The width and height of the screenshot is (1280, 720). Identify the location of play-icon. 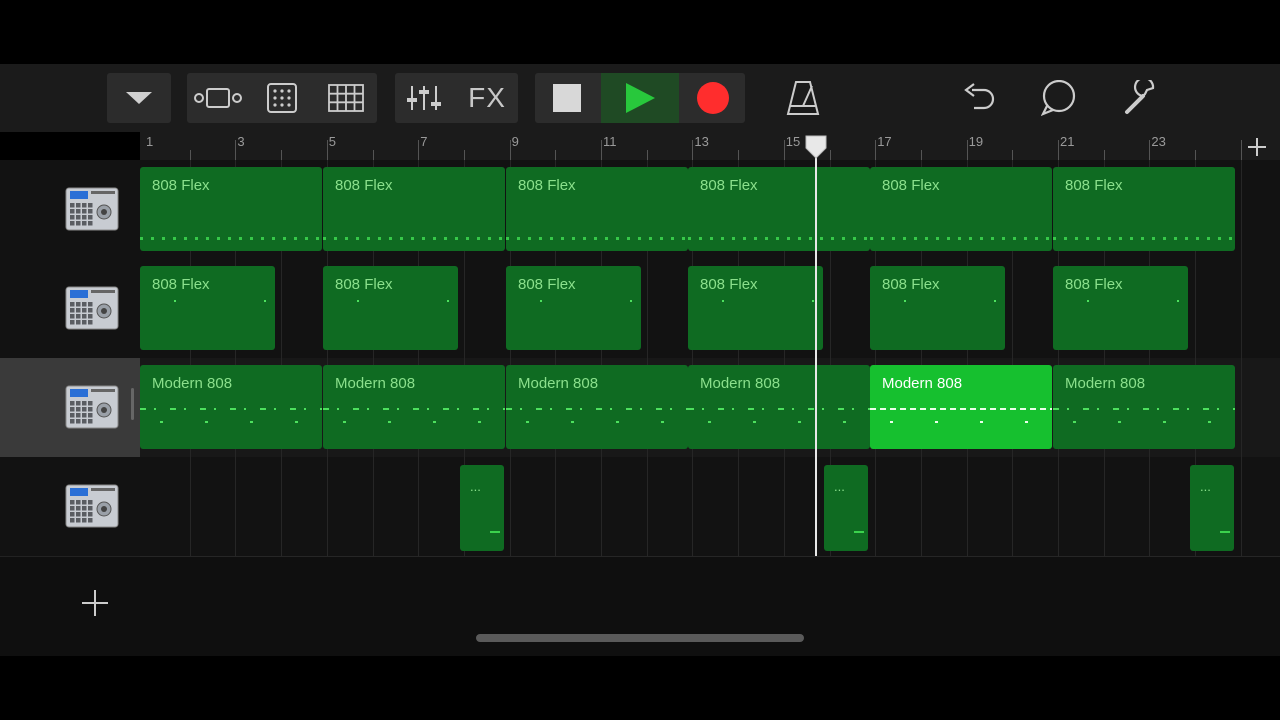
(640, 98).